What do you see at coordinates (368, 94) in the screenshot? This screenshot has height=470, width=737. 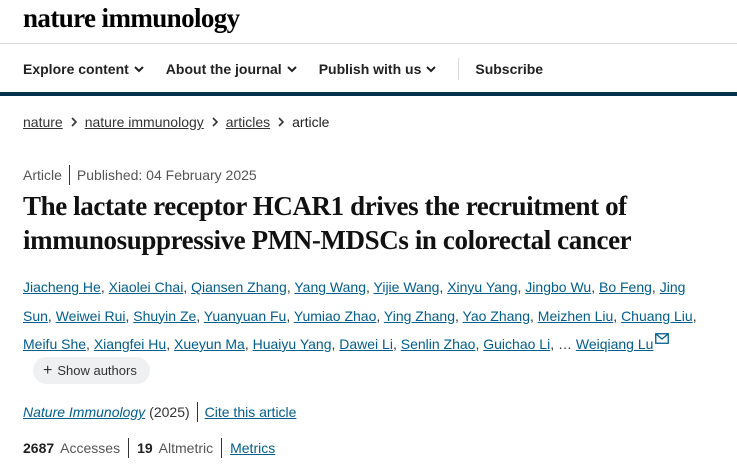 I see `nav-underline-bar` at bounding box center [368, 94].